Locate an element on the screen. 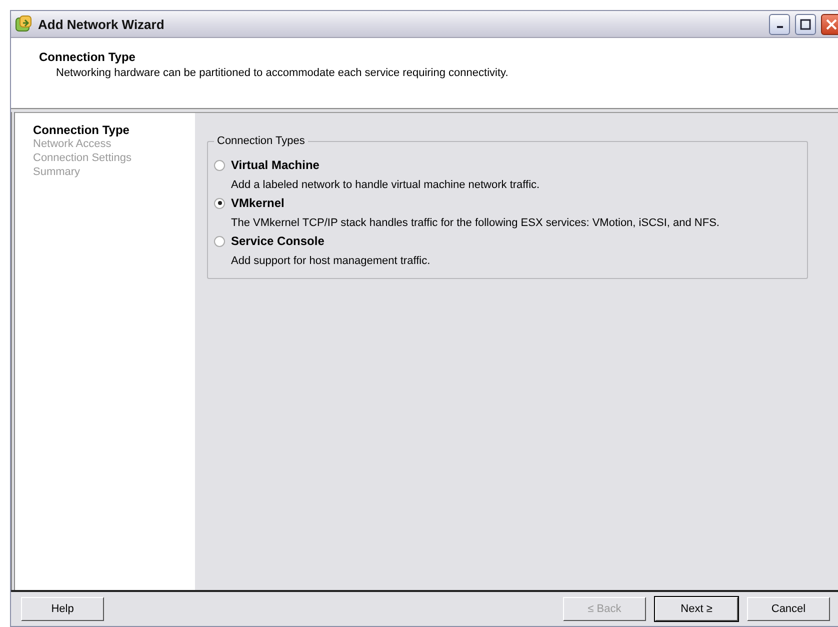  network-wizard-icon is located at coordinates (24, 24).